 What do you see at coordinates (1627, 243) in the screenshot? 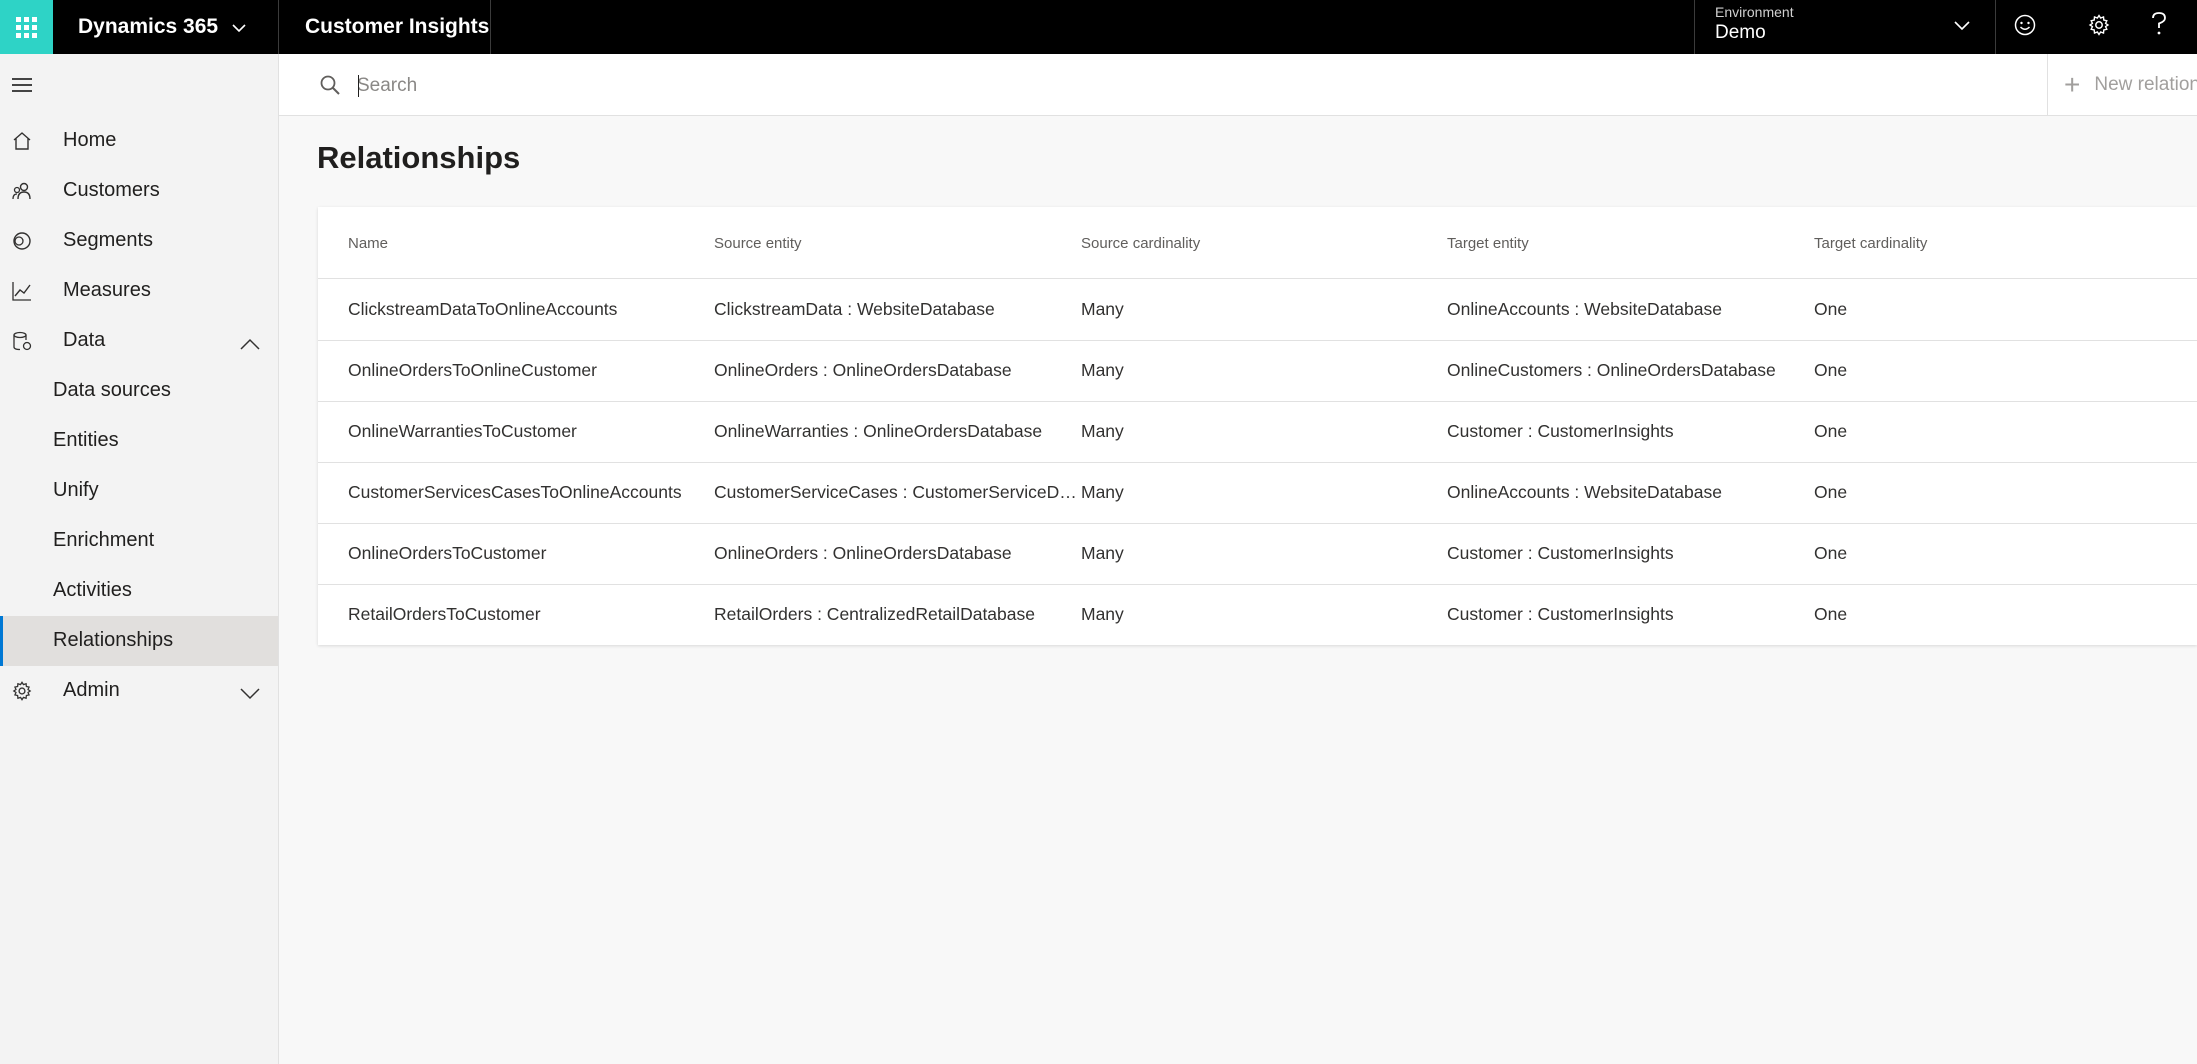
I see `column-header-target-entity: Target entity` at bounding box center [1627, 243].